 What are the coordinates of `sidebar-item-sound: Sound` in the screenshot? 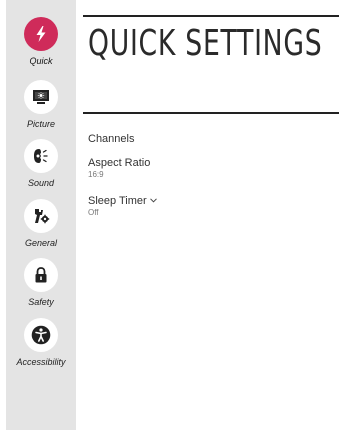 It's located at (41, 167).